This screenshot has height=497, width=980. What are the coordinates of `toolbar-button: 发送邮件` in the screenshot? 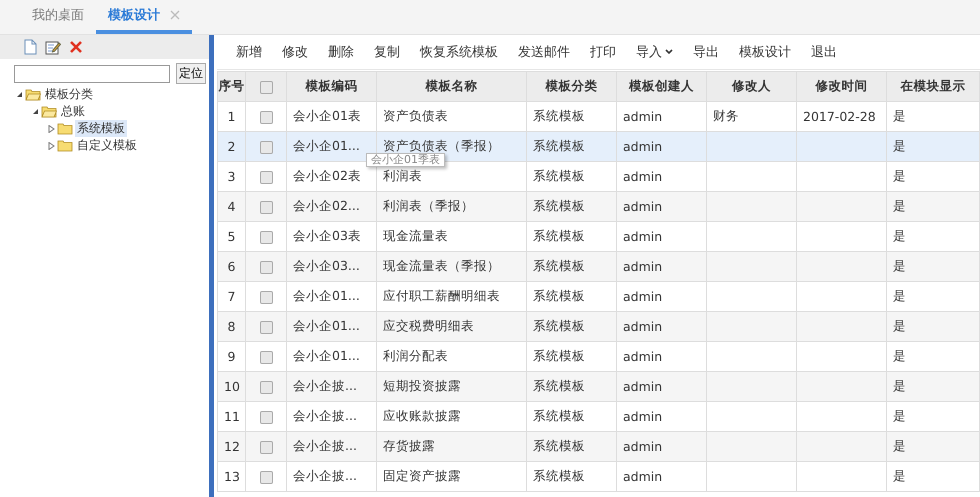 It's located at (544, 52).